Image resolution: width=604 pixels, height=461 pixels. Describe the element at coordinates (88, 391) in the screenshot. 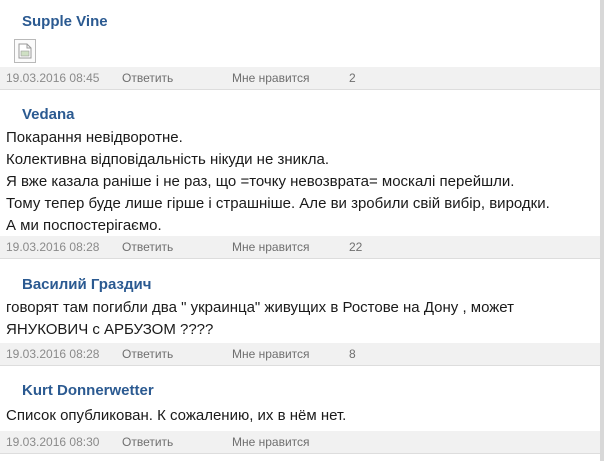

I see `comment-author: Kurt Donnerwetter` at that location.